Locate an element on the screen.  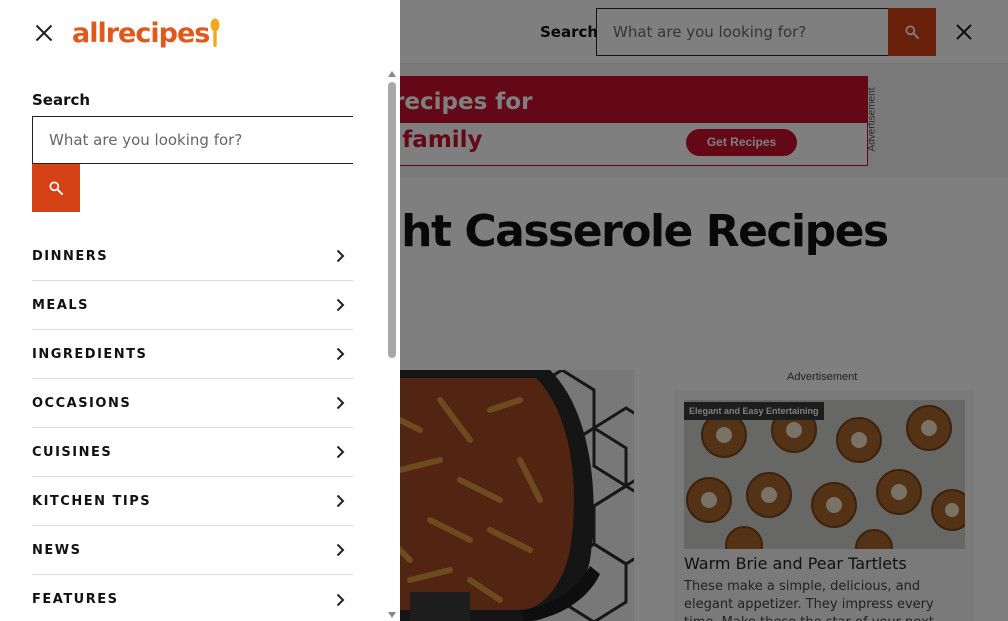
nav-item-label: KITCHEN TIPS is located at coordinates (92, 501).